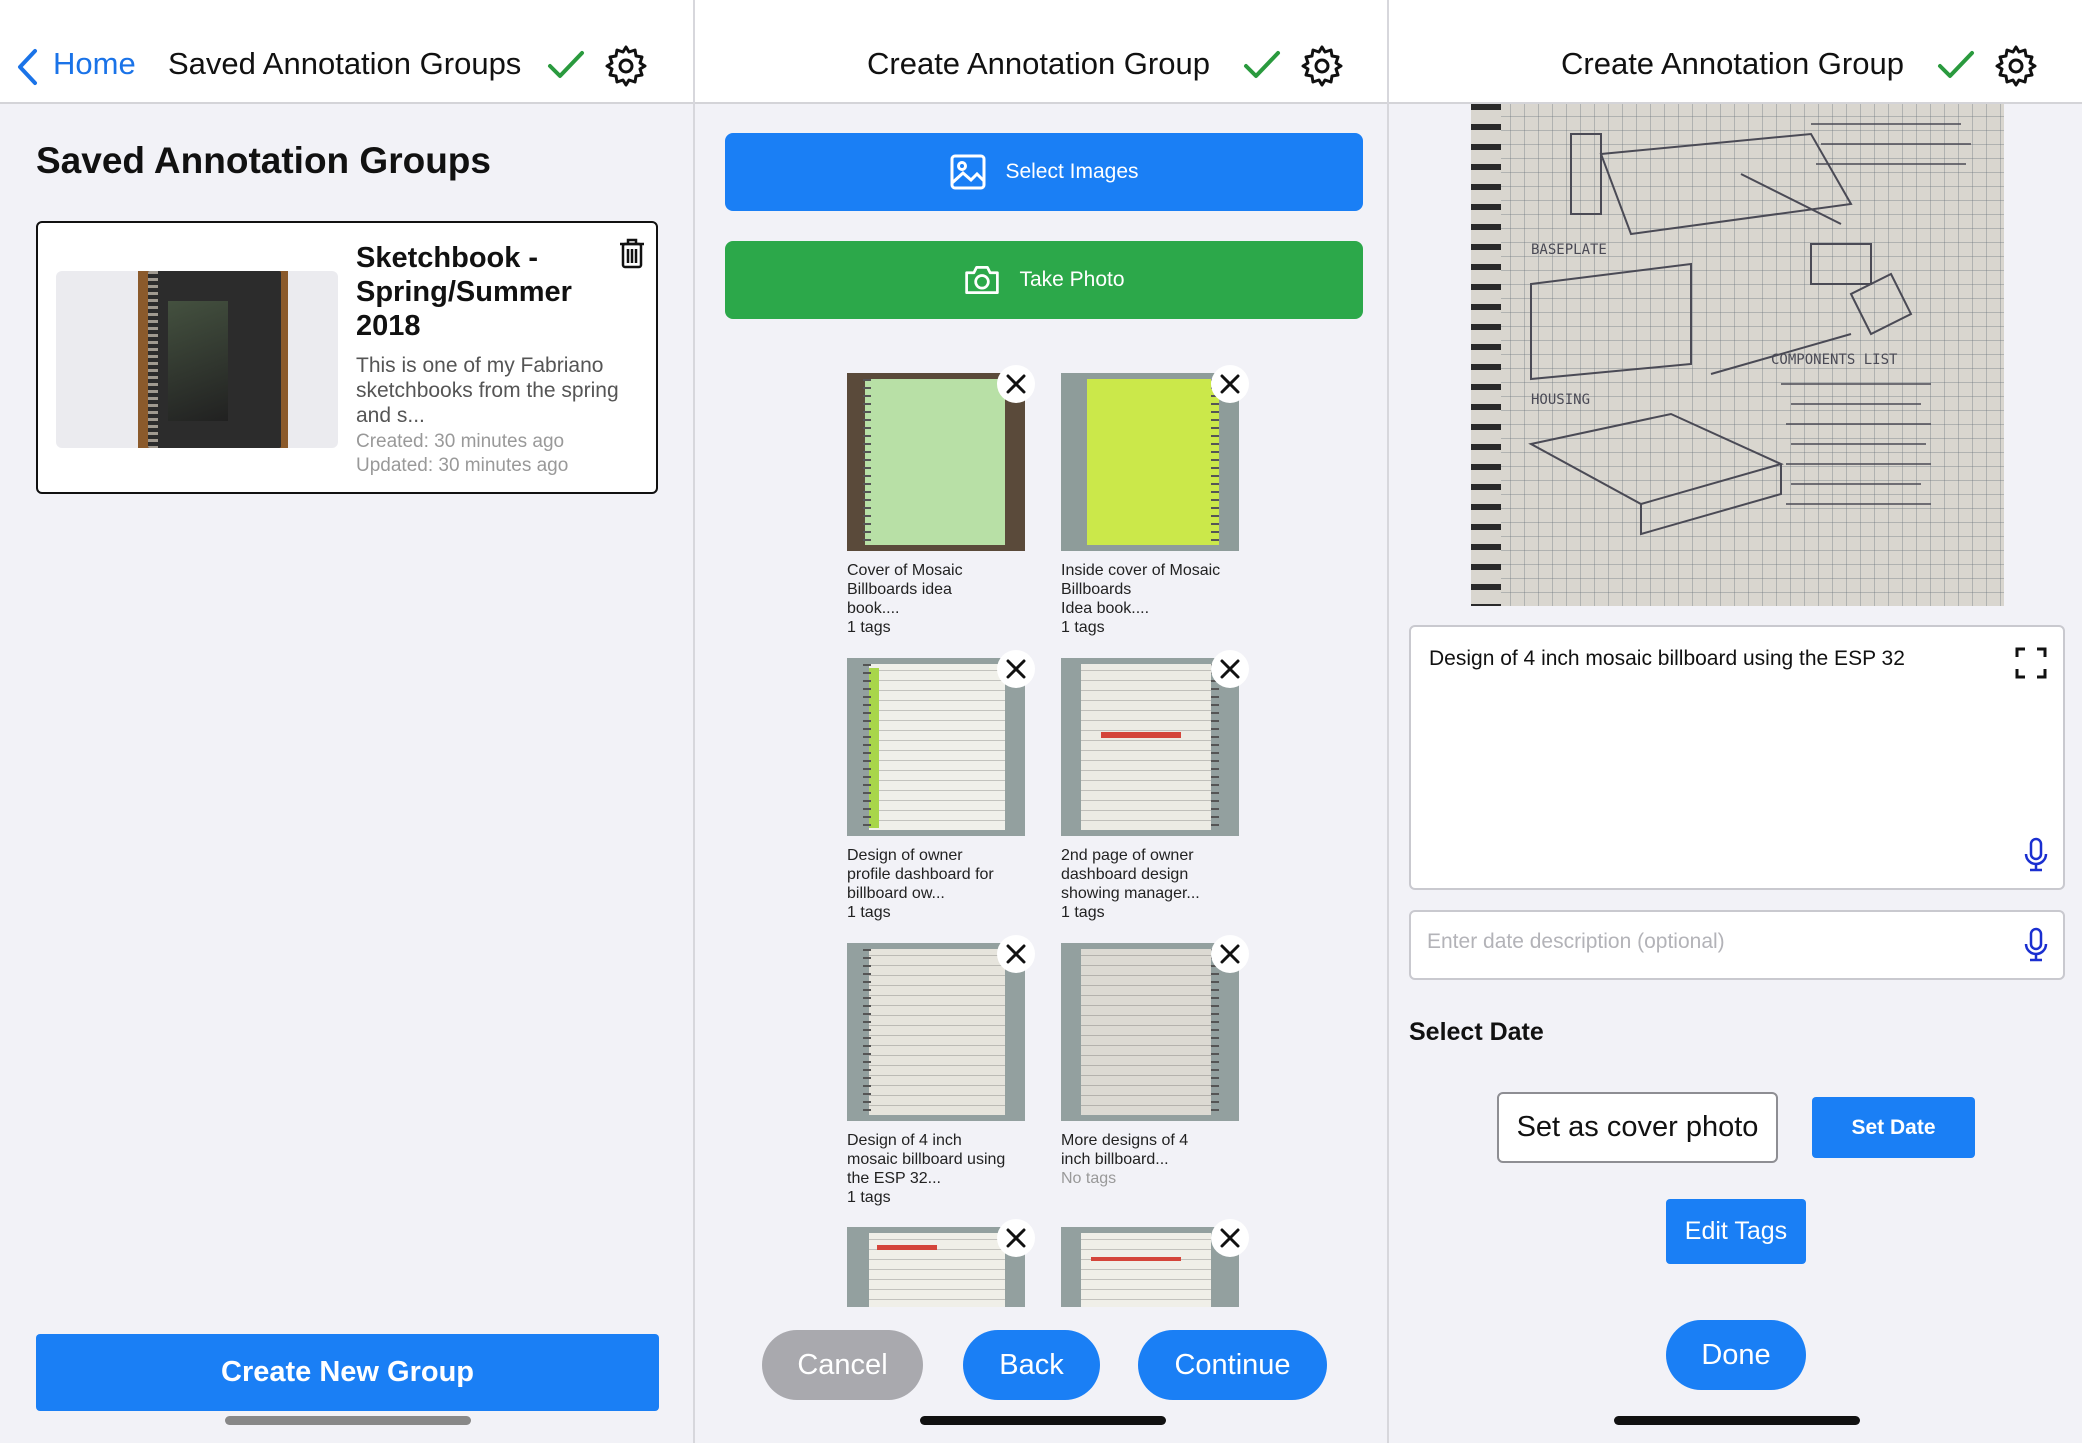 This screenshot has width=2082, height=1443. What do you see at coordinates (1232, 1365) in the screenshot?
I see `continue-button: Continue` at bounding box center [1232, 1365].